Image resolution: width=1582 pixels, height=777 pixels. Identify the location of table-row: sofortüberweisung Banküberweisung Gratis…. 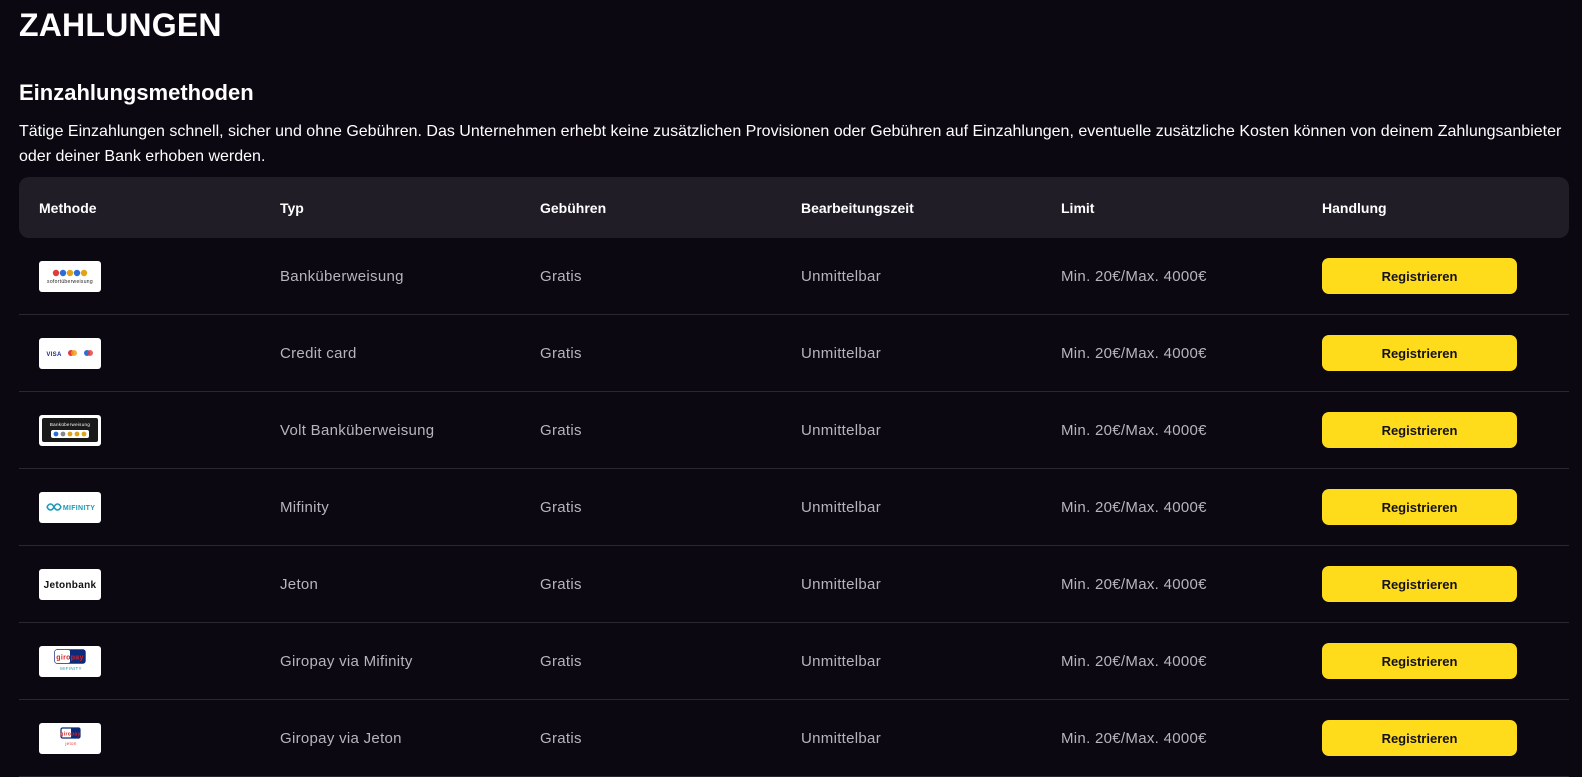
(794, 276).